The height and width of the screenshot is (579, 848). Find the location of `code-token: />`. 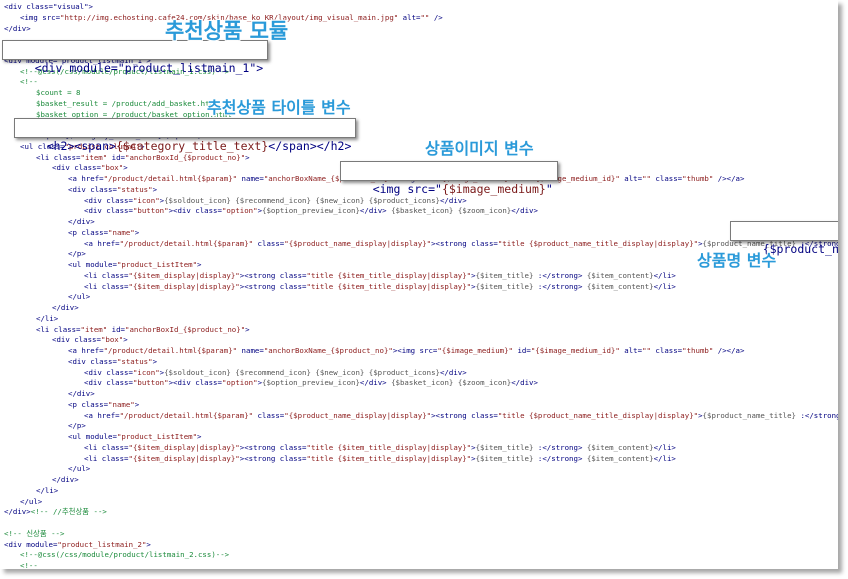

code-token: /> is located at coordinates (436, 17).